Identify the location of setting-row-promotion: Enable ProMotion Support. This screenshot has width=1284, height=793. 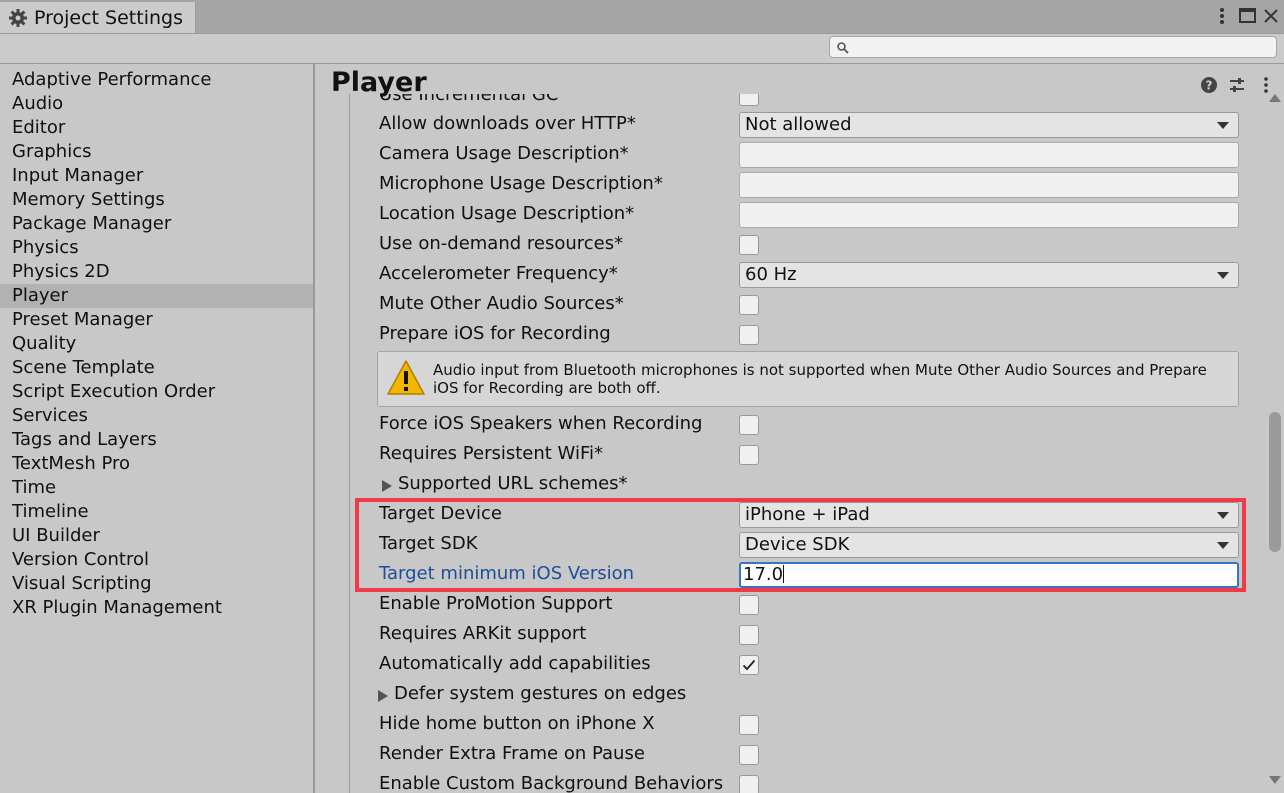
(792, 605).